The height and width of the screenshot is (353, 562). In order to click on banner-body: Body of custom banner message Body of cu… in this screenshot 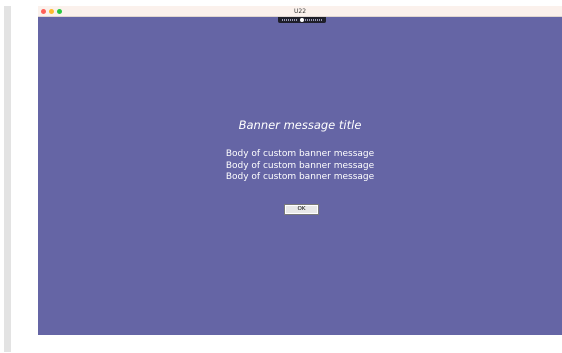, I will do `click(300, 166)`.